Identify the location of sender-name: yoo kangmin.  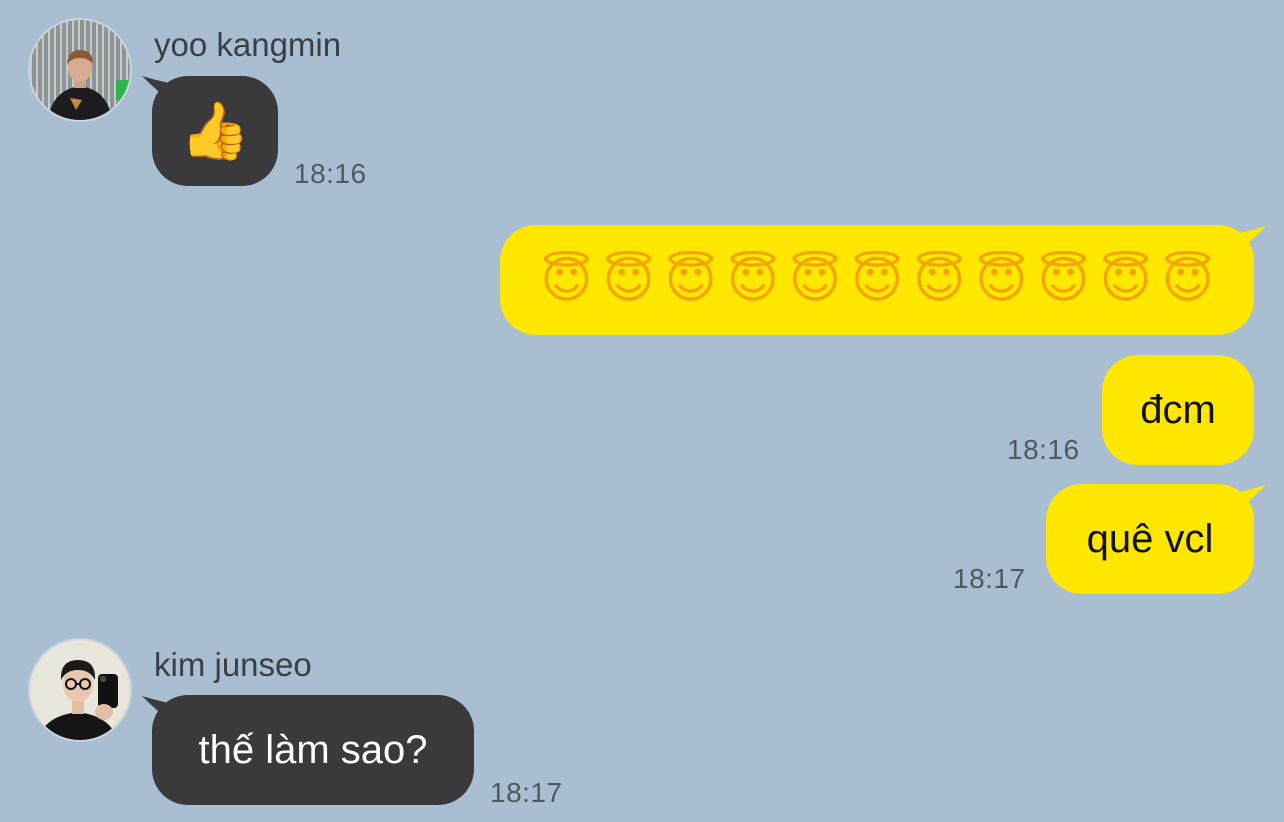
(248, 44).